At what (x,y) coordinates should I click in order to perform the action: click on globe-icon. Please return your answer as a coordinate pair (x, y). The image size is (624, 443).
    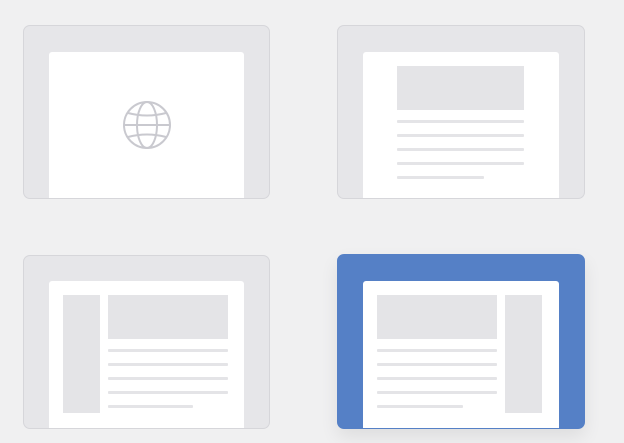
    Looking at the image, I should click on (147, 125).